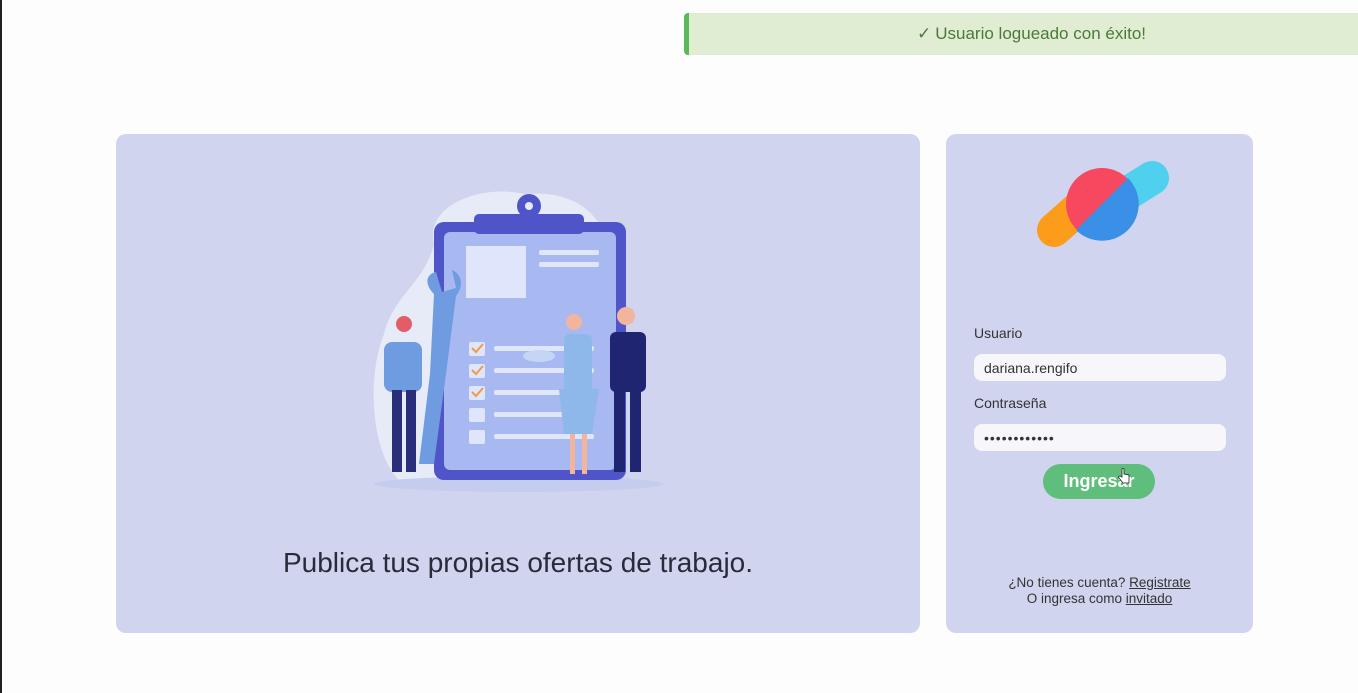 The width and height of the screenshot is (1358, 693). I want to click on promo-headline: Publica tus propias ofertas de trabajo., so click(518, 562).